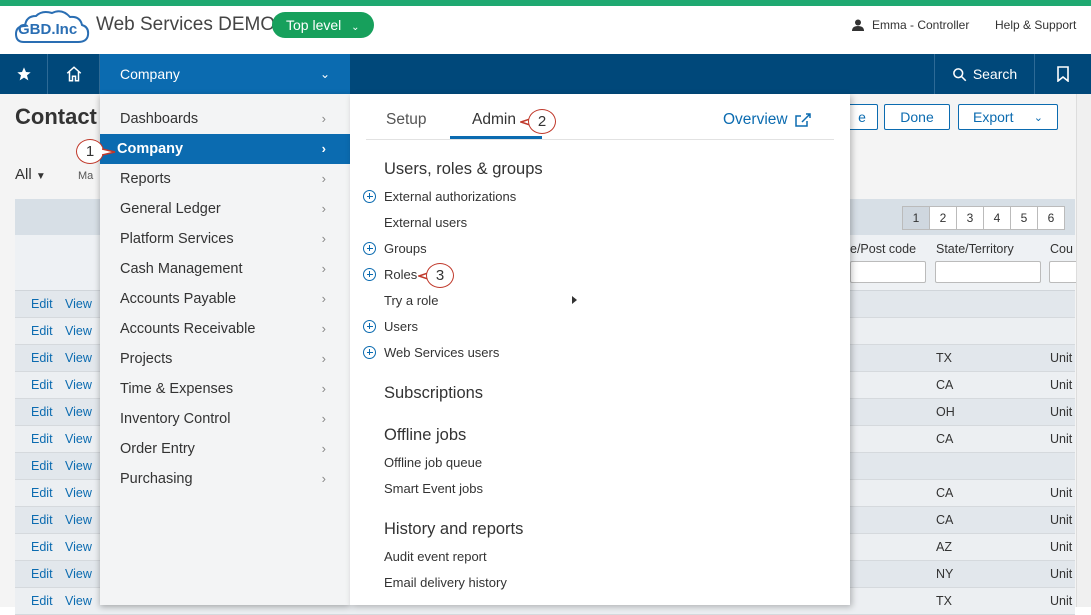  Describe the element at coordinates (400, 274) in the screenshot. I see `menu-link-roles: Roles` at that location.